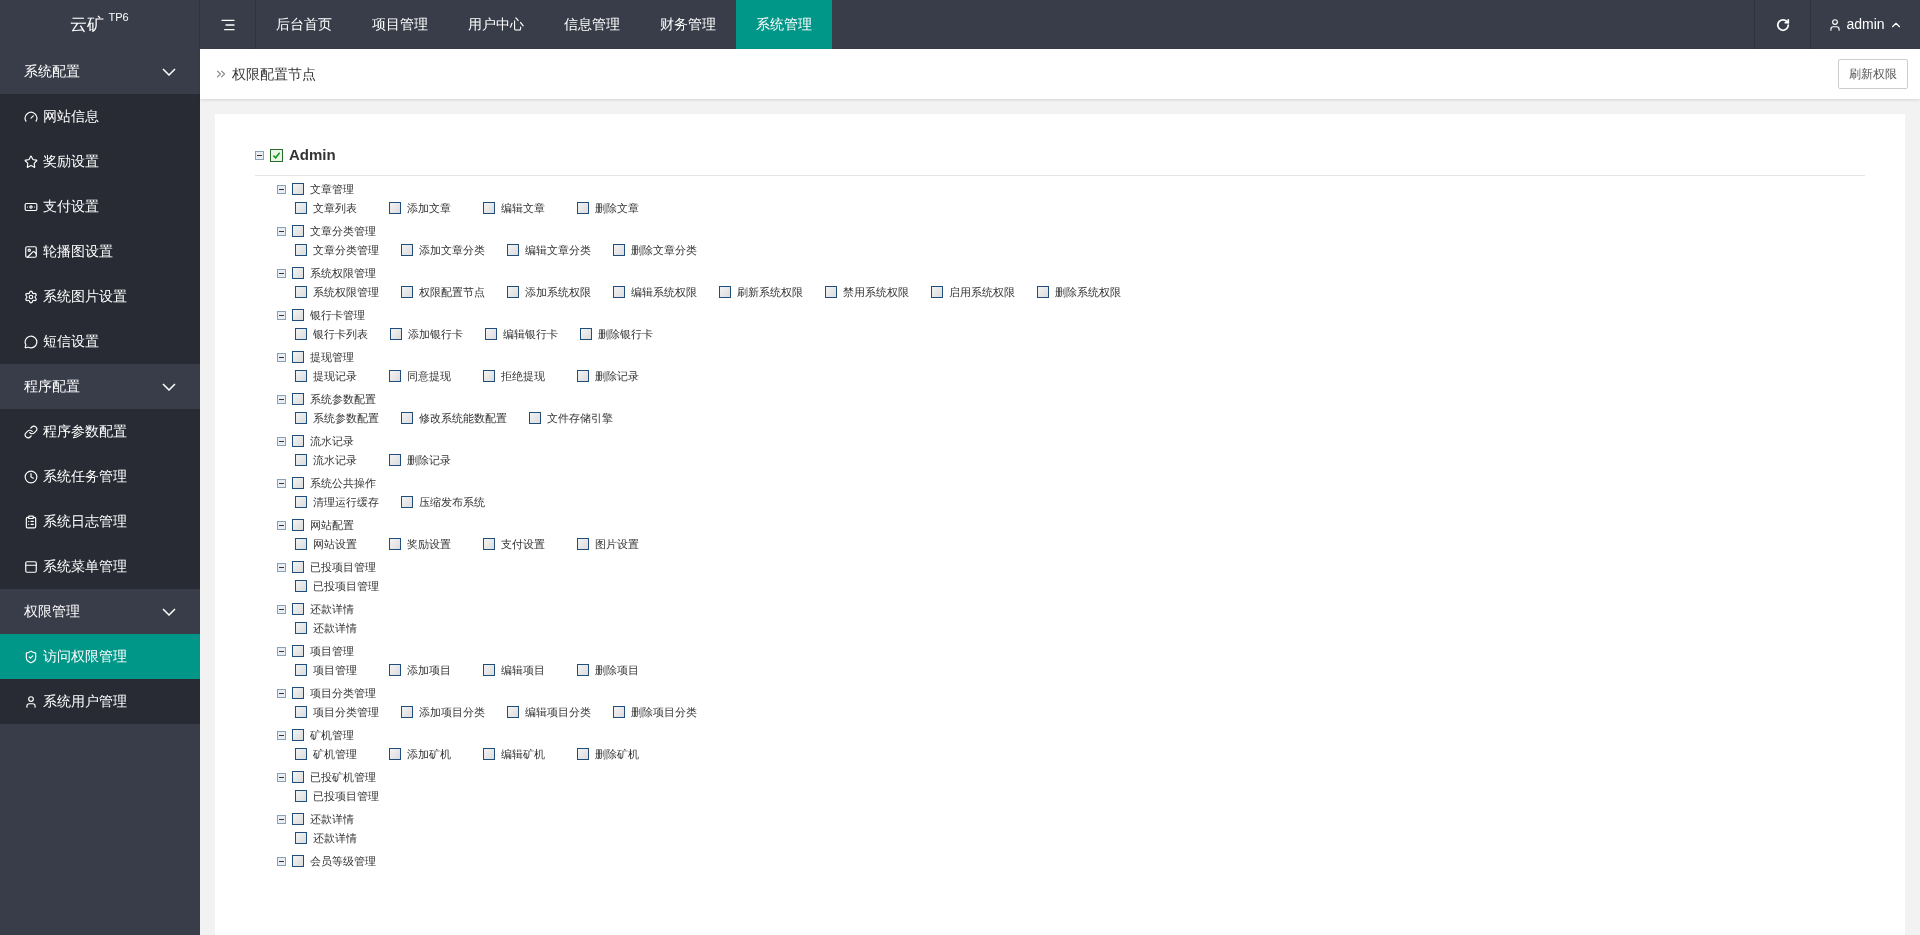 Image resolution: width=1920 pixels, height=935 pixels. Describe the element at coordinates (100, 206) in the screenshot. I see `sidebar-item: 支付设置` at that location.